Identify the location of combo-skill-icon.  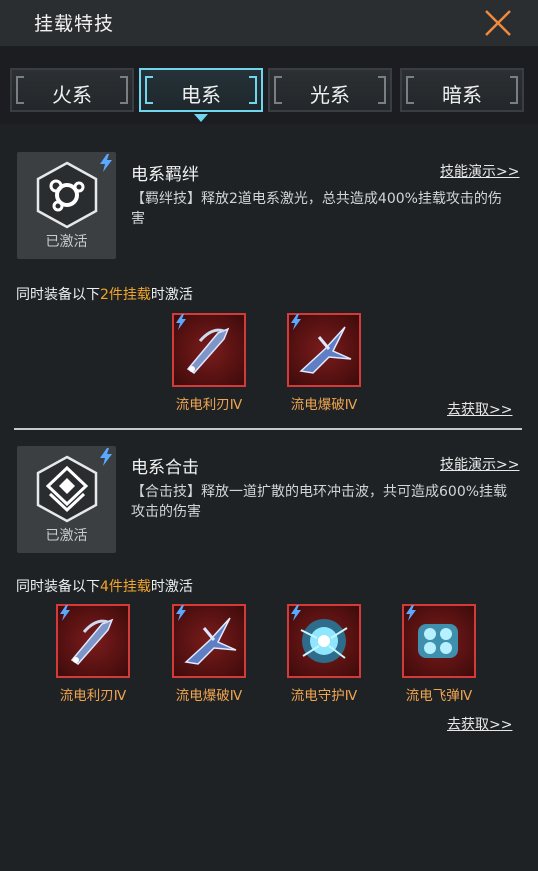
(67, 489).